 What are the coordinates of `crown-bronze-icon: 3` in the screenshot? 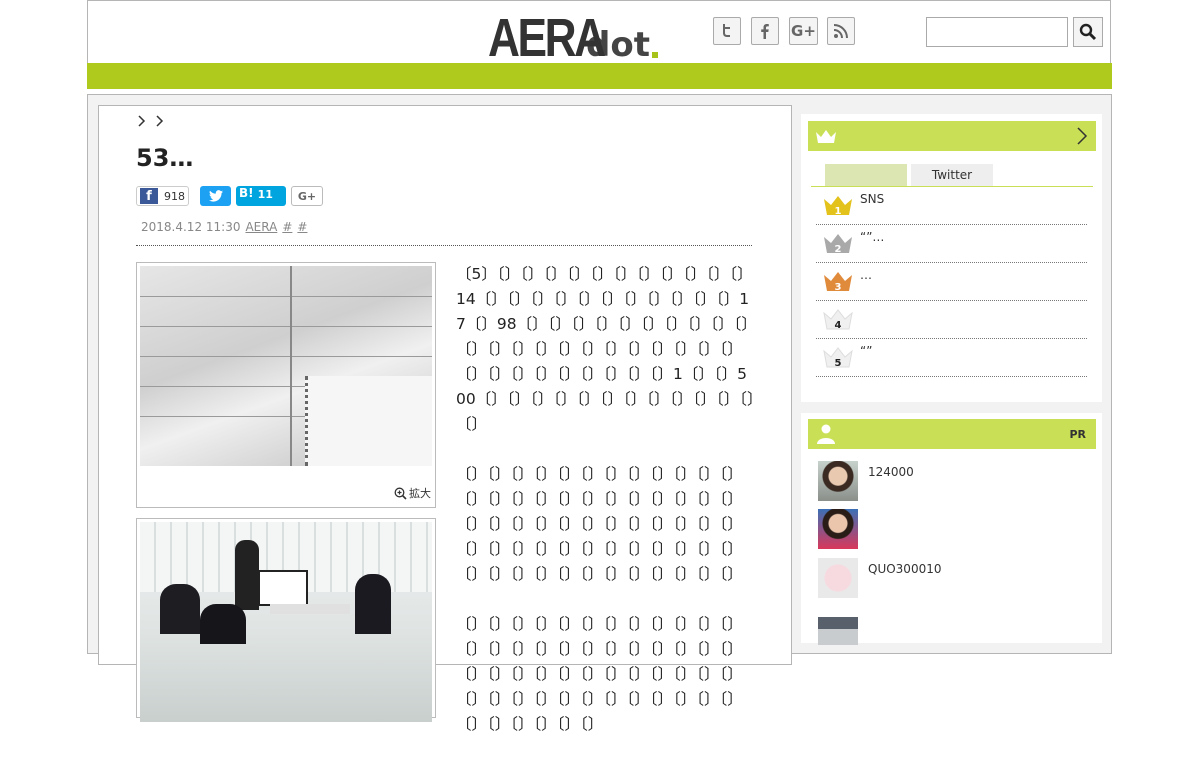 It's located at (838, 282).